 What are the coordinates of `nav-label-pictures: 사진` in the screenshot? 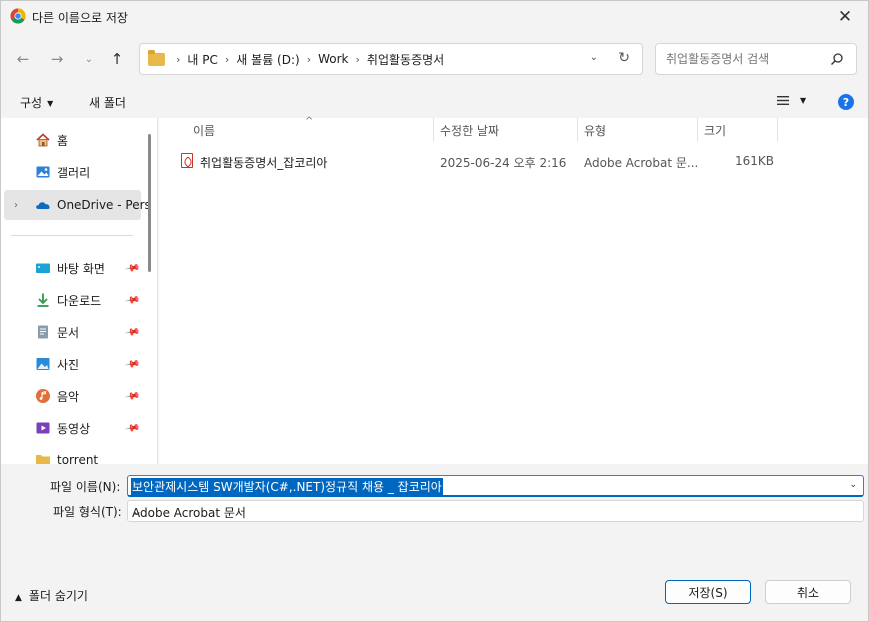 It's located at (68, 364).